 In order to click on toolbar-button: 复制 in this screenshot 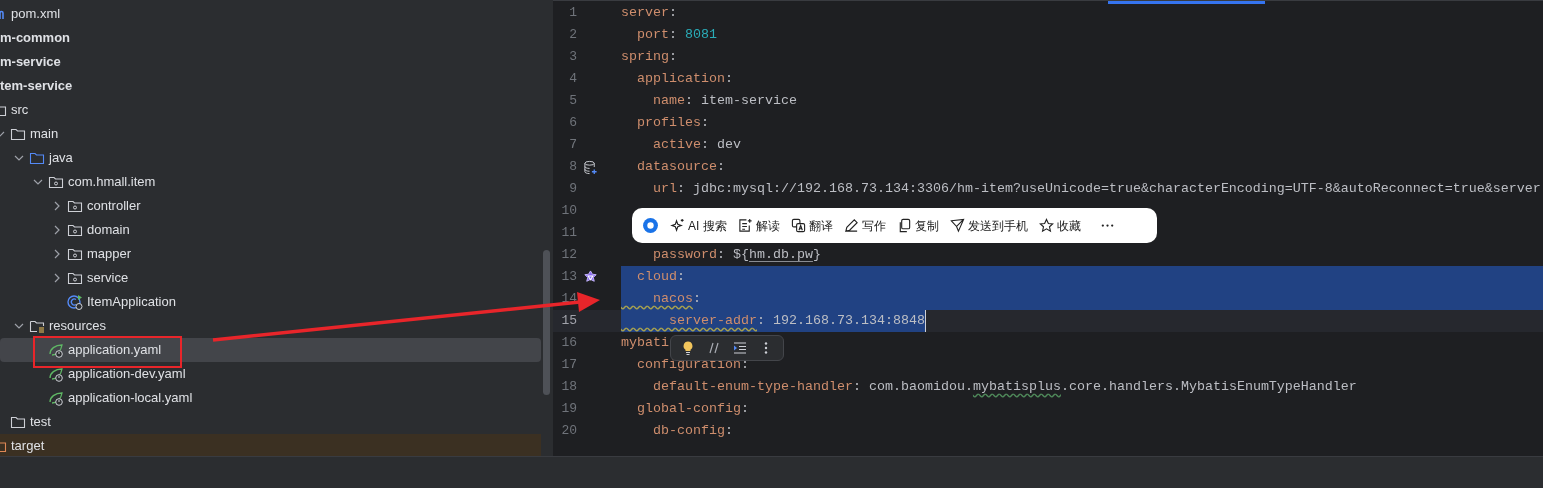, I will do `click(917, 225)`.